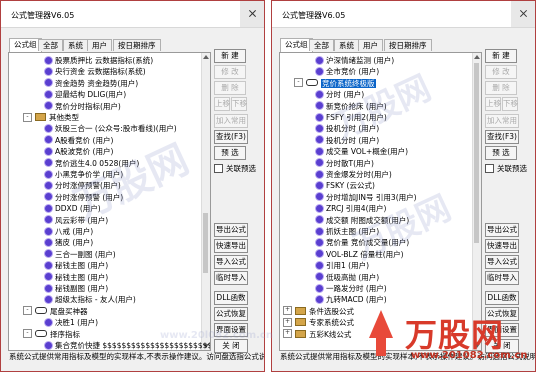 The height and width of the screenshot is (372, 536). What do you see at coordinates (76, 221) in the screenshot?
I see `tree-node: 风云彩带 (用户)` at bounding box center [76, 221].